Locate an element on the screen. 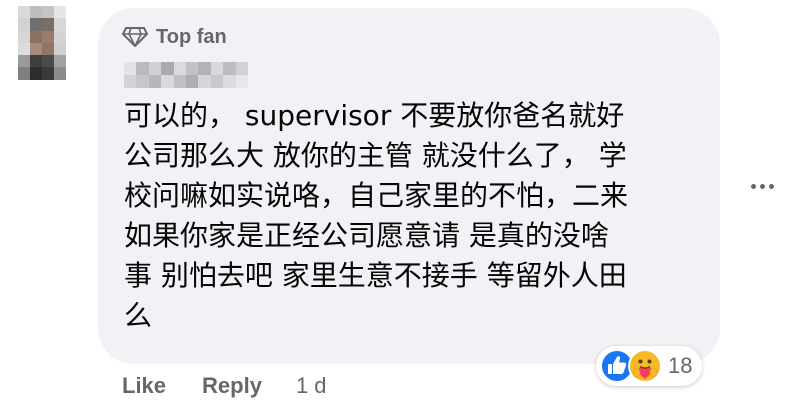 The width and height of the screenshot is (800, 405). more-options-button is located at coordinates (762, 186).